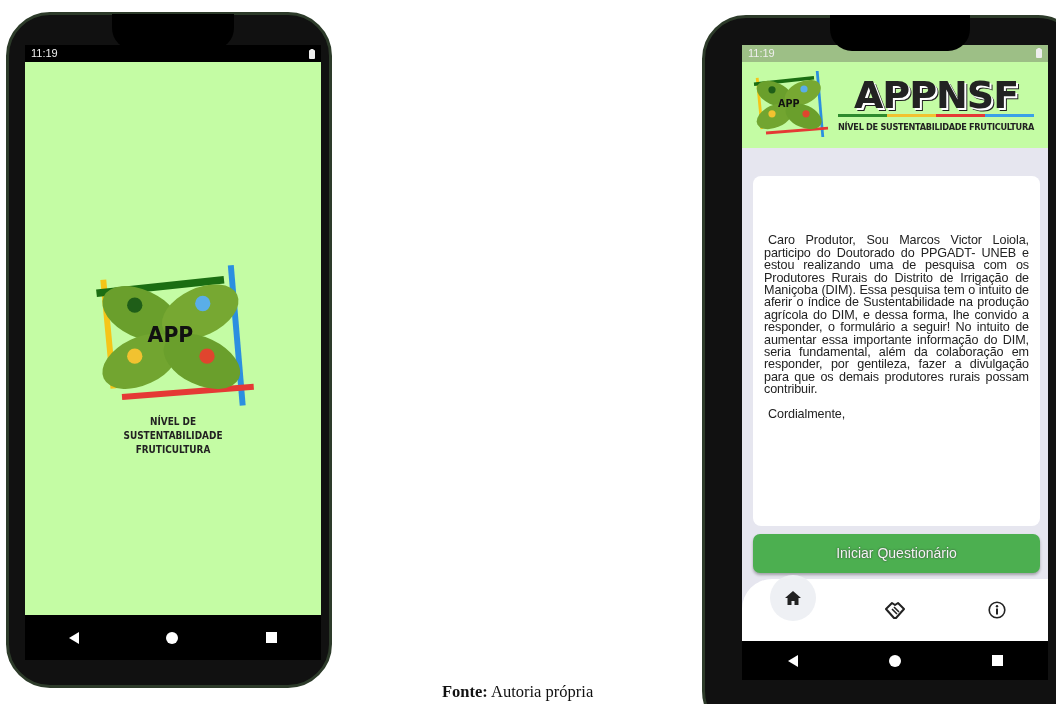 The image size is (1056, 704). What do you see at coordinates (997, 610) in the screenshot?
I see `info-icon` at bounding box center [997, 610].